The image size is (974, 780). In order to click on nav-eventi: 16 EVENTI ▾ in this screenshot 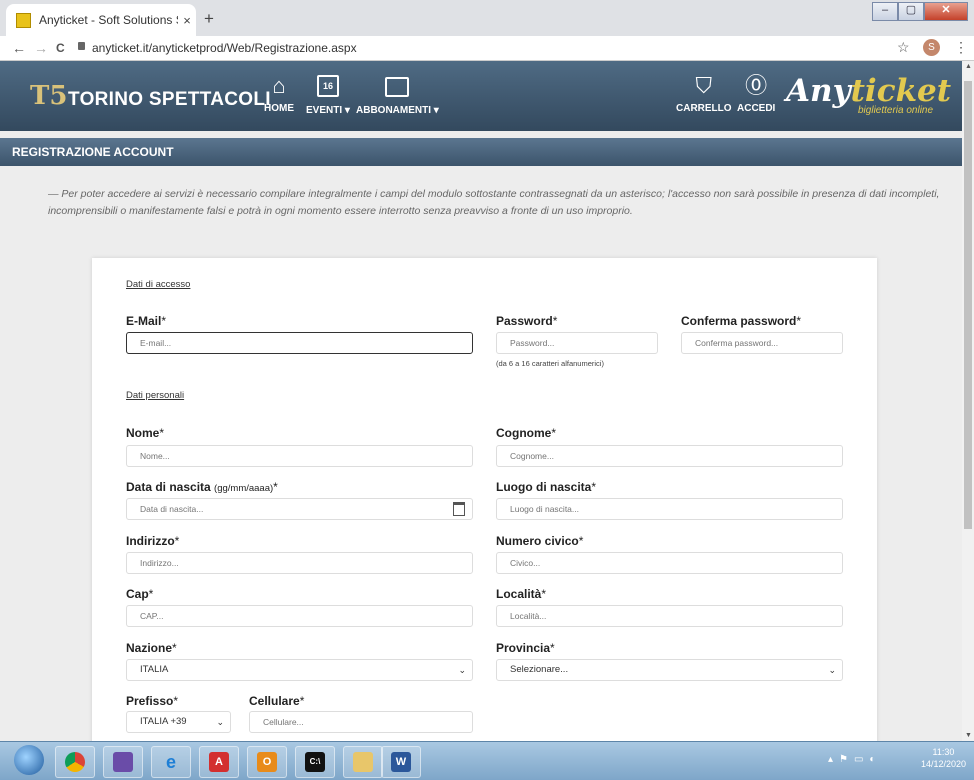, I will do `click(328, 95)`.